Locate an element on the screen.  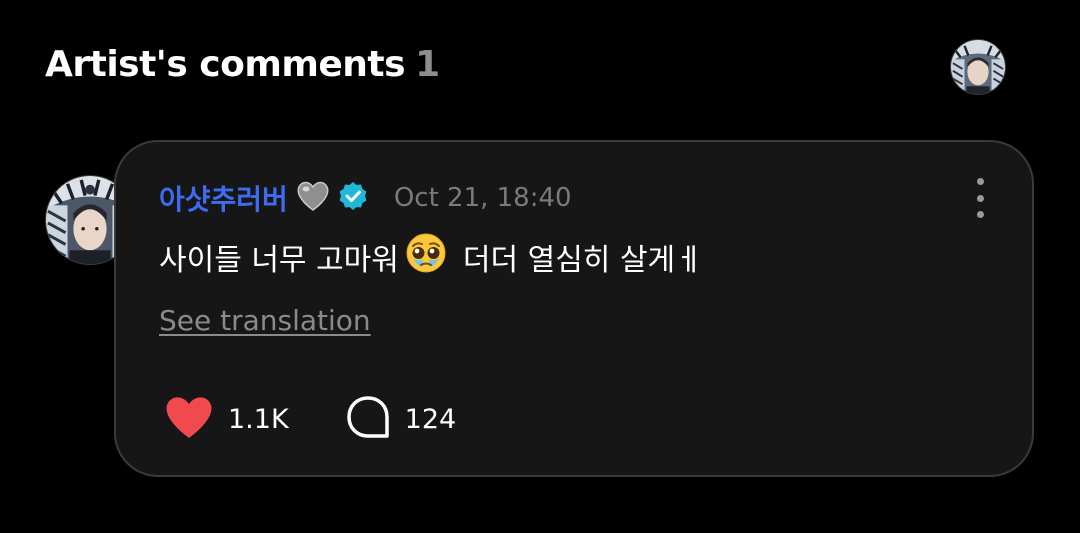
section-header: Artist's comments 1 is located at coordinates (242, 69).